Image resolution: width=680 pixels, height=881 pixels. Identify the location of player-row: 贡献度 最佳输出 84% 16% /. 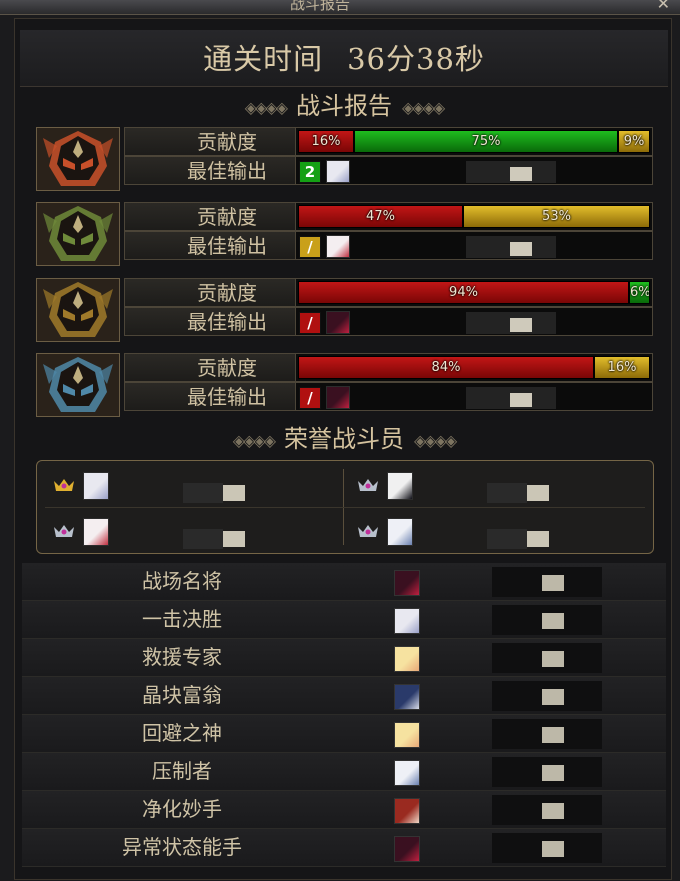
(345, 386).